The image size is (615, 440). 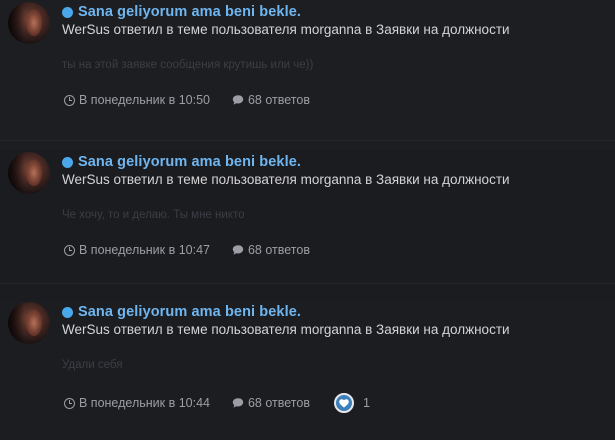 What do you see at coordinates (144, 100) in the screenshot?
I see `timestamp-text: В понедельник в 10:50` at bounding box center [144, 100].